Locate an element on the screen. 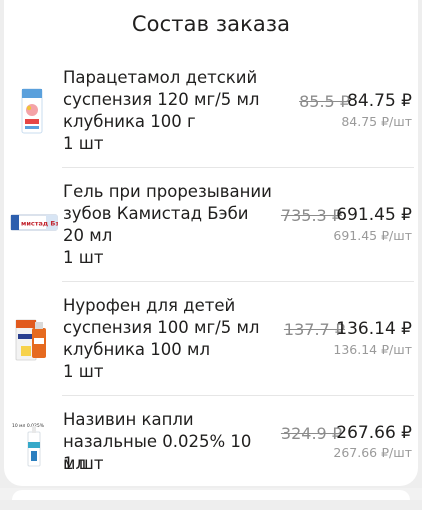  new-price: 691.45 ₽ is located at coordinates (374, 215).